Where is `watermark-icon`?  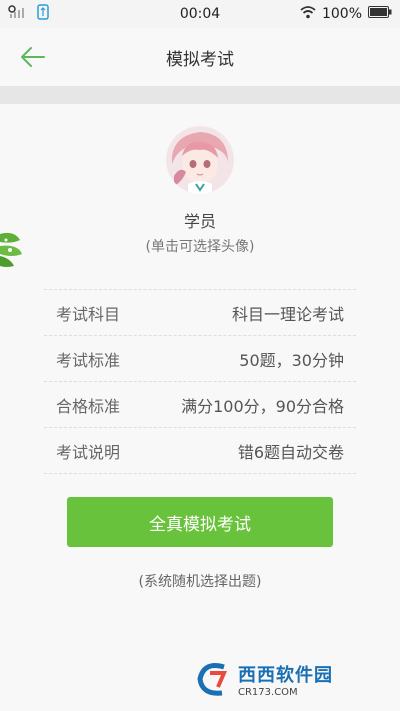
watermark-icon is located at coordinates (212, 679).